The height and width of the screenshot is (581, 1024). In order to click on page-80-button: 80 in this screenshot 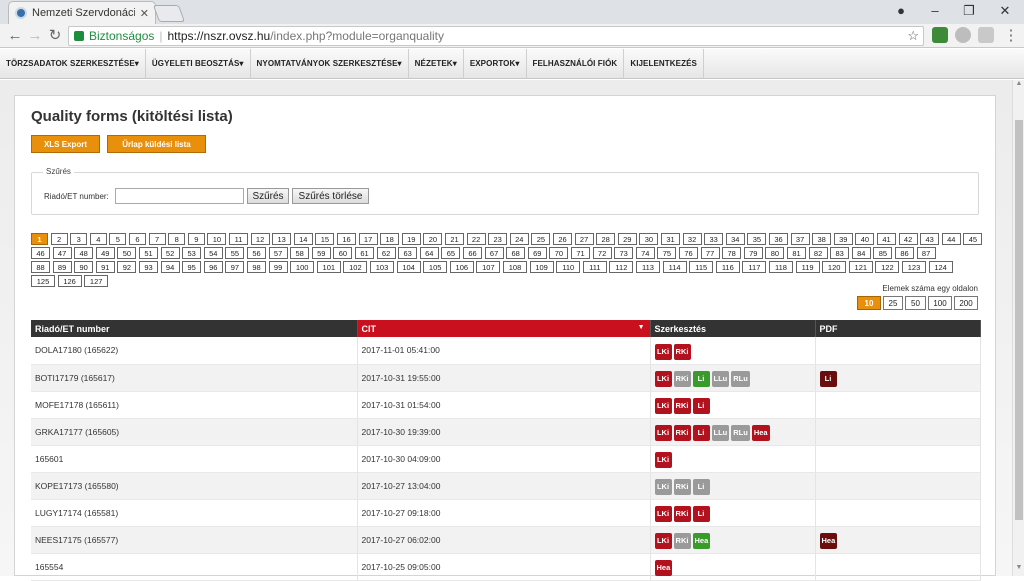, I will do `click(775, 253)`.